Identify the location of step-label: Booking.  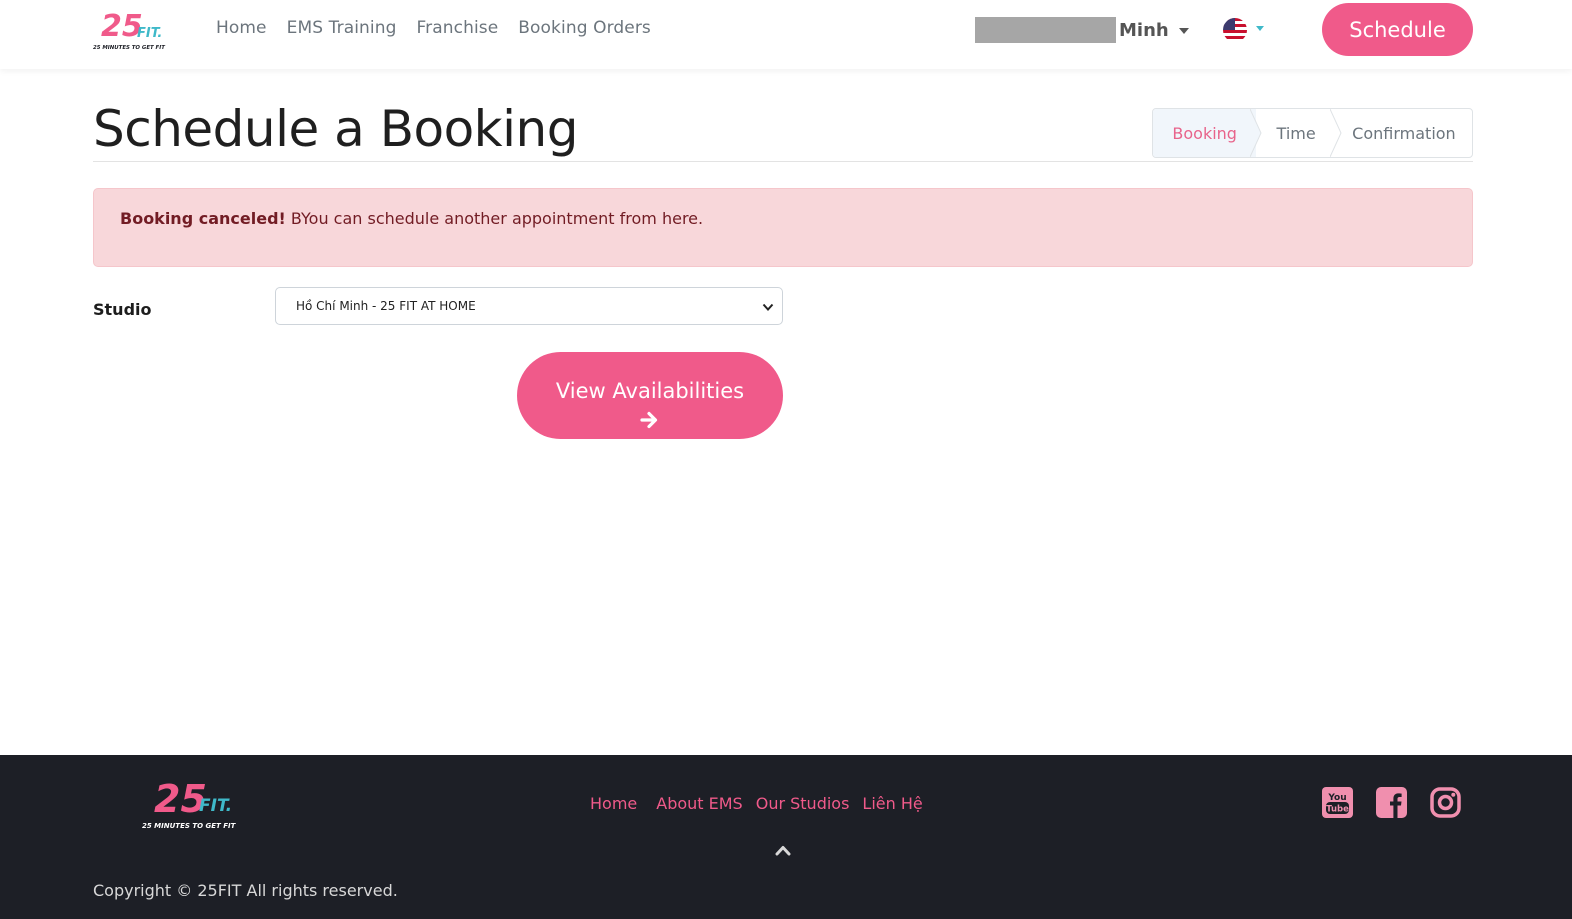
(1204, 133).